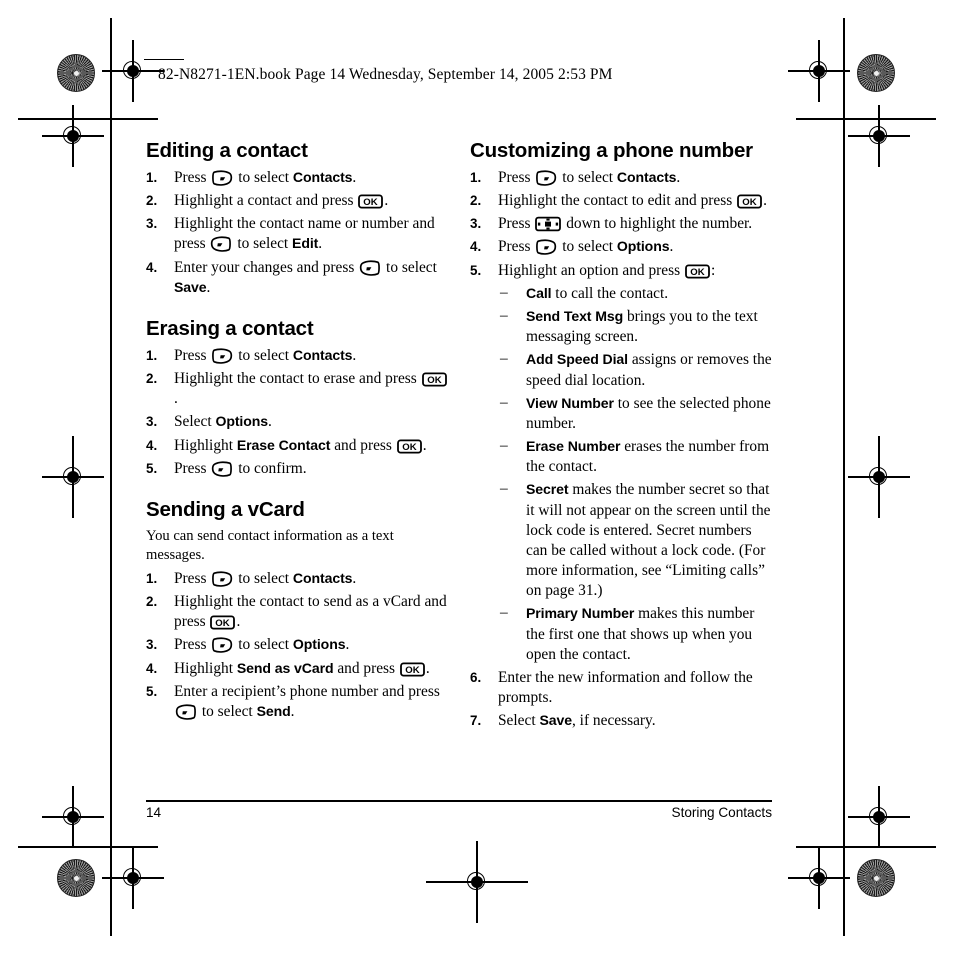  What do you see at coordinates (297, 645) in the screenshot?
I see `step-item: 3. Press to select Options.` at bounding box center [297, 645].